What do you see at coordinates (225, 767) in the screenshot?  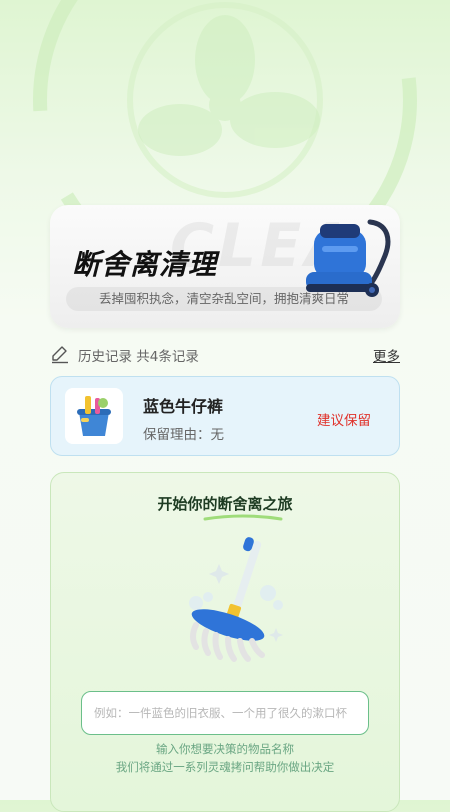 I see `hint-line-2: 我们将通过一系列灵魂拷问帮助你做出决定` at bounding box center [225, 767].